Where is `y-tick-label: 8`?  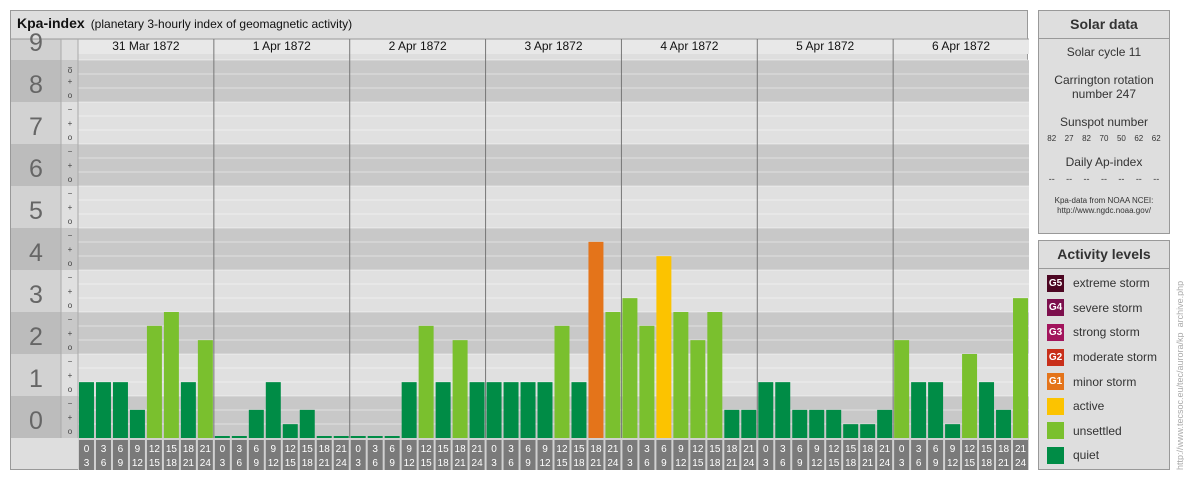 y-tick-label: 8 is located at coordinates (36, 85).